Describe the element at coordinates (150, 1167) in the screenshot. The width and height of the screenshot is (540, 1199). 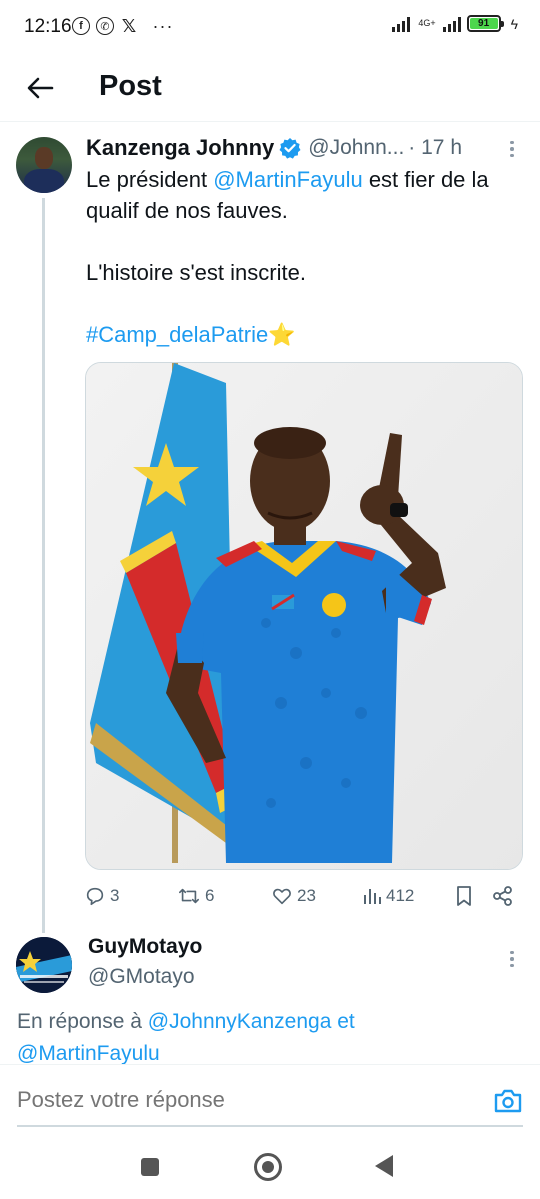
I see `recent-apps-button` at that location.